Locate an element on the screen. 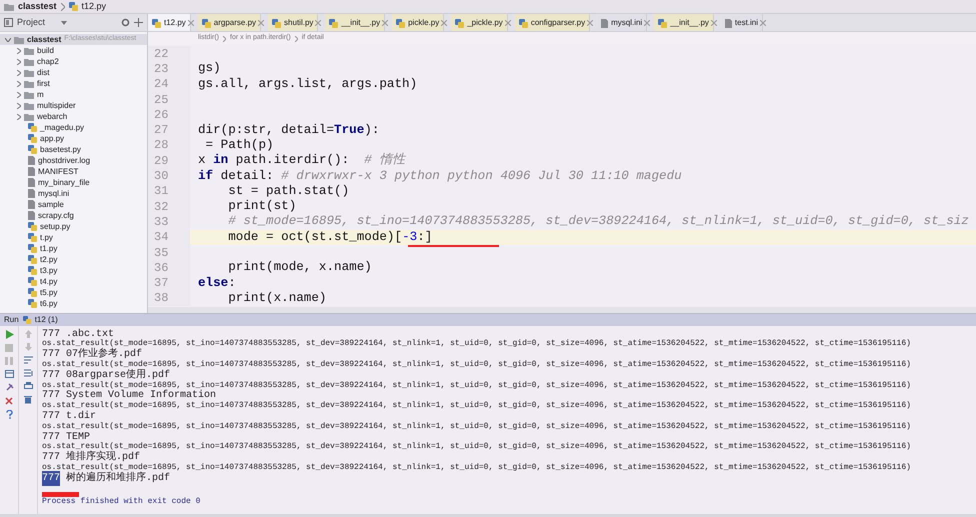  tree-item: mysql.ini is located at coordinates (54, 194).